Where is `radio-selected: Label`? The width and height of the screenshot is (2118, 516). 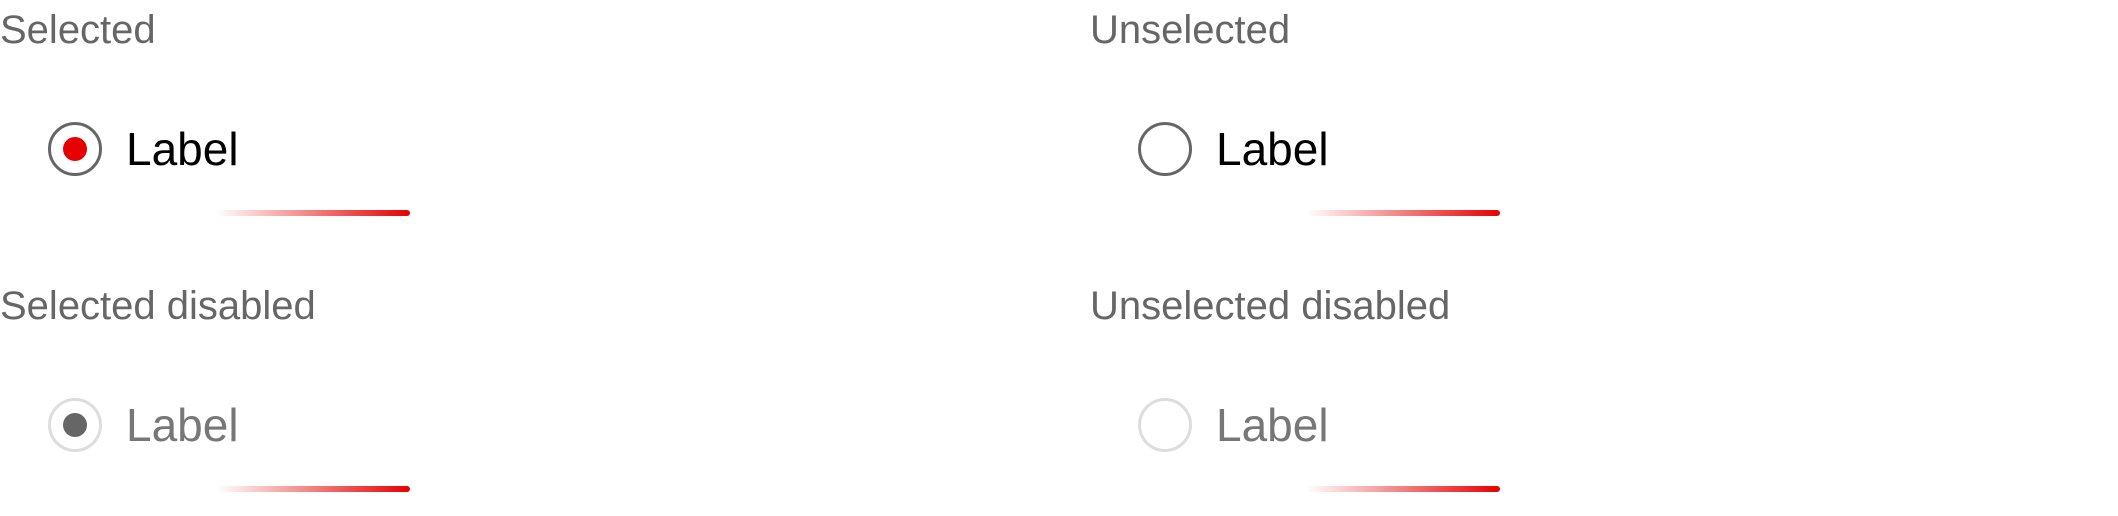
radio-selected: Label is located at coordinates (143, 149).